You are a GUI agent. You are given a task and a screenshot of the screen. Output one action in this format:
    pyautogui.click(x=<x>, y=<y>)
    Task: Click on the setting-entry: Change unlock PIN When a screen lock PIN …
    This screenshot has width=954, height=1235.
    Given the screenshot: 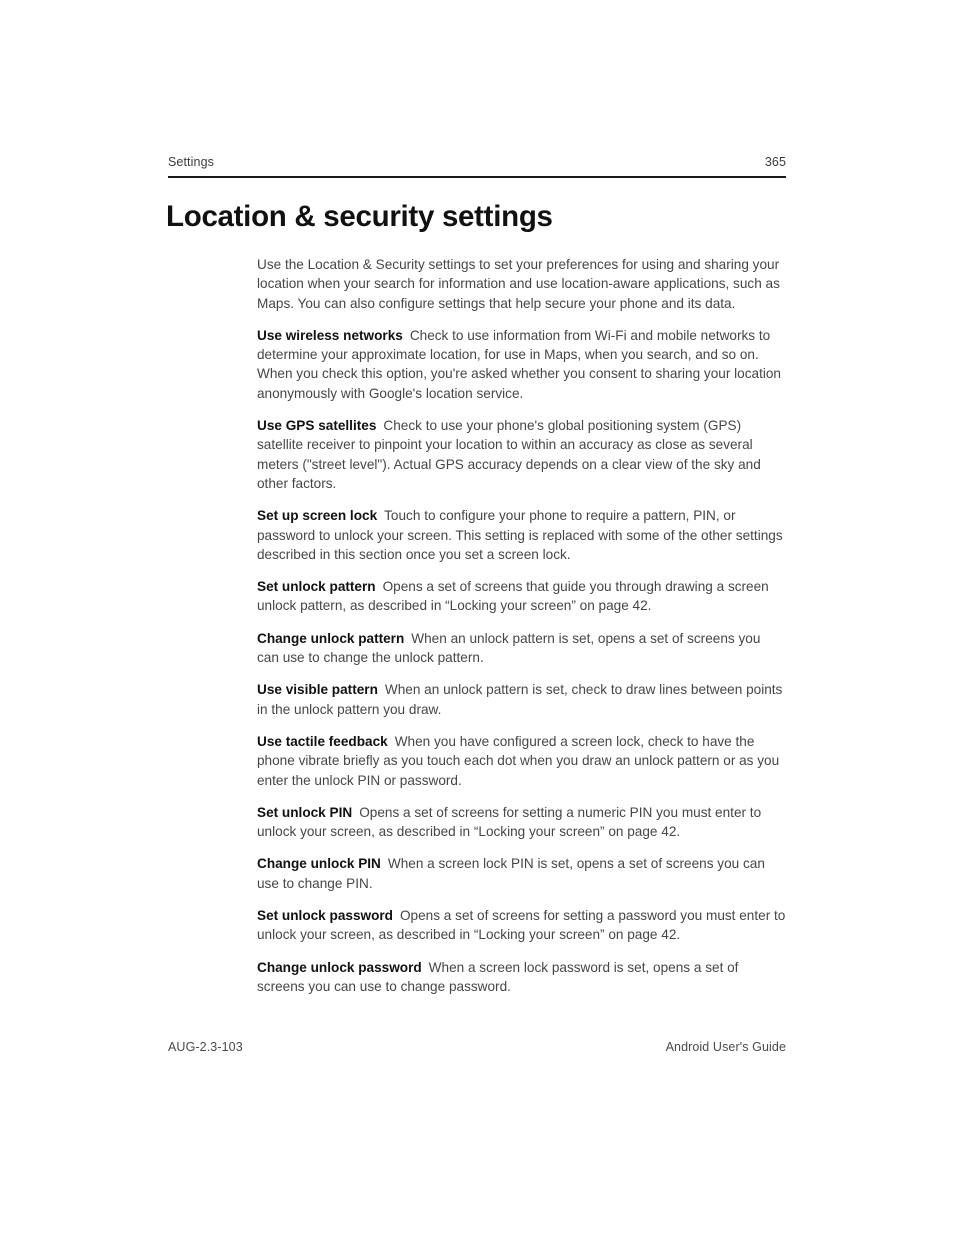 What is the action you would take?
    pyautogui.click(x=521, y=873)
    